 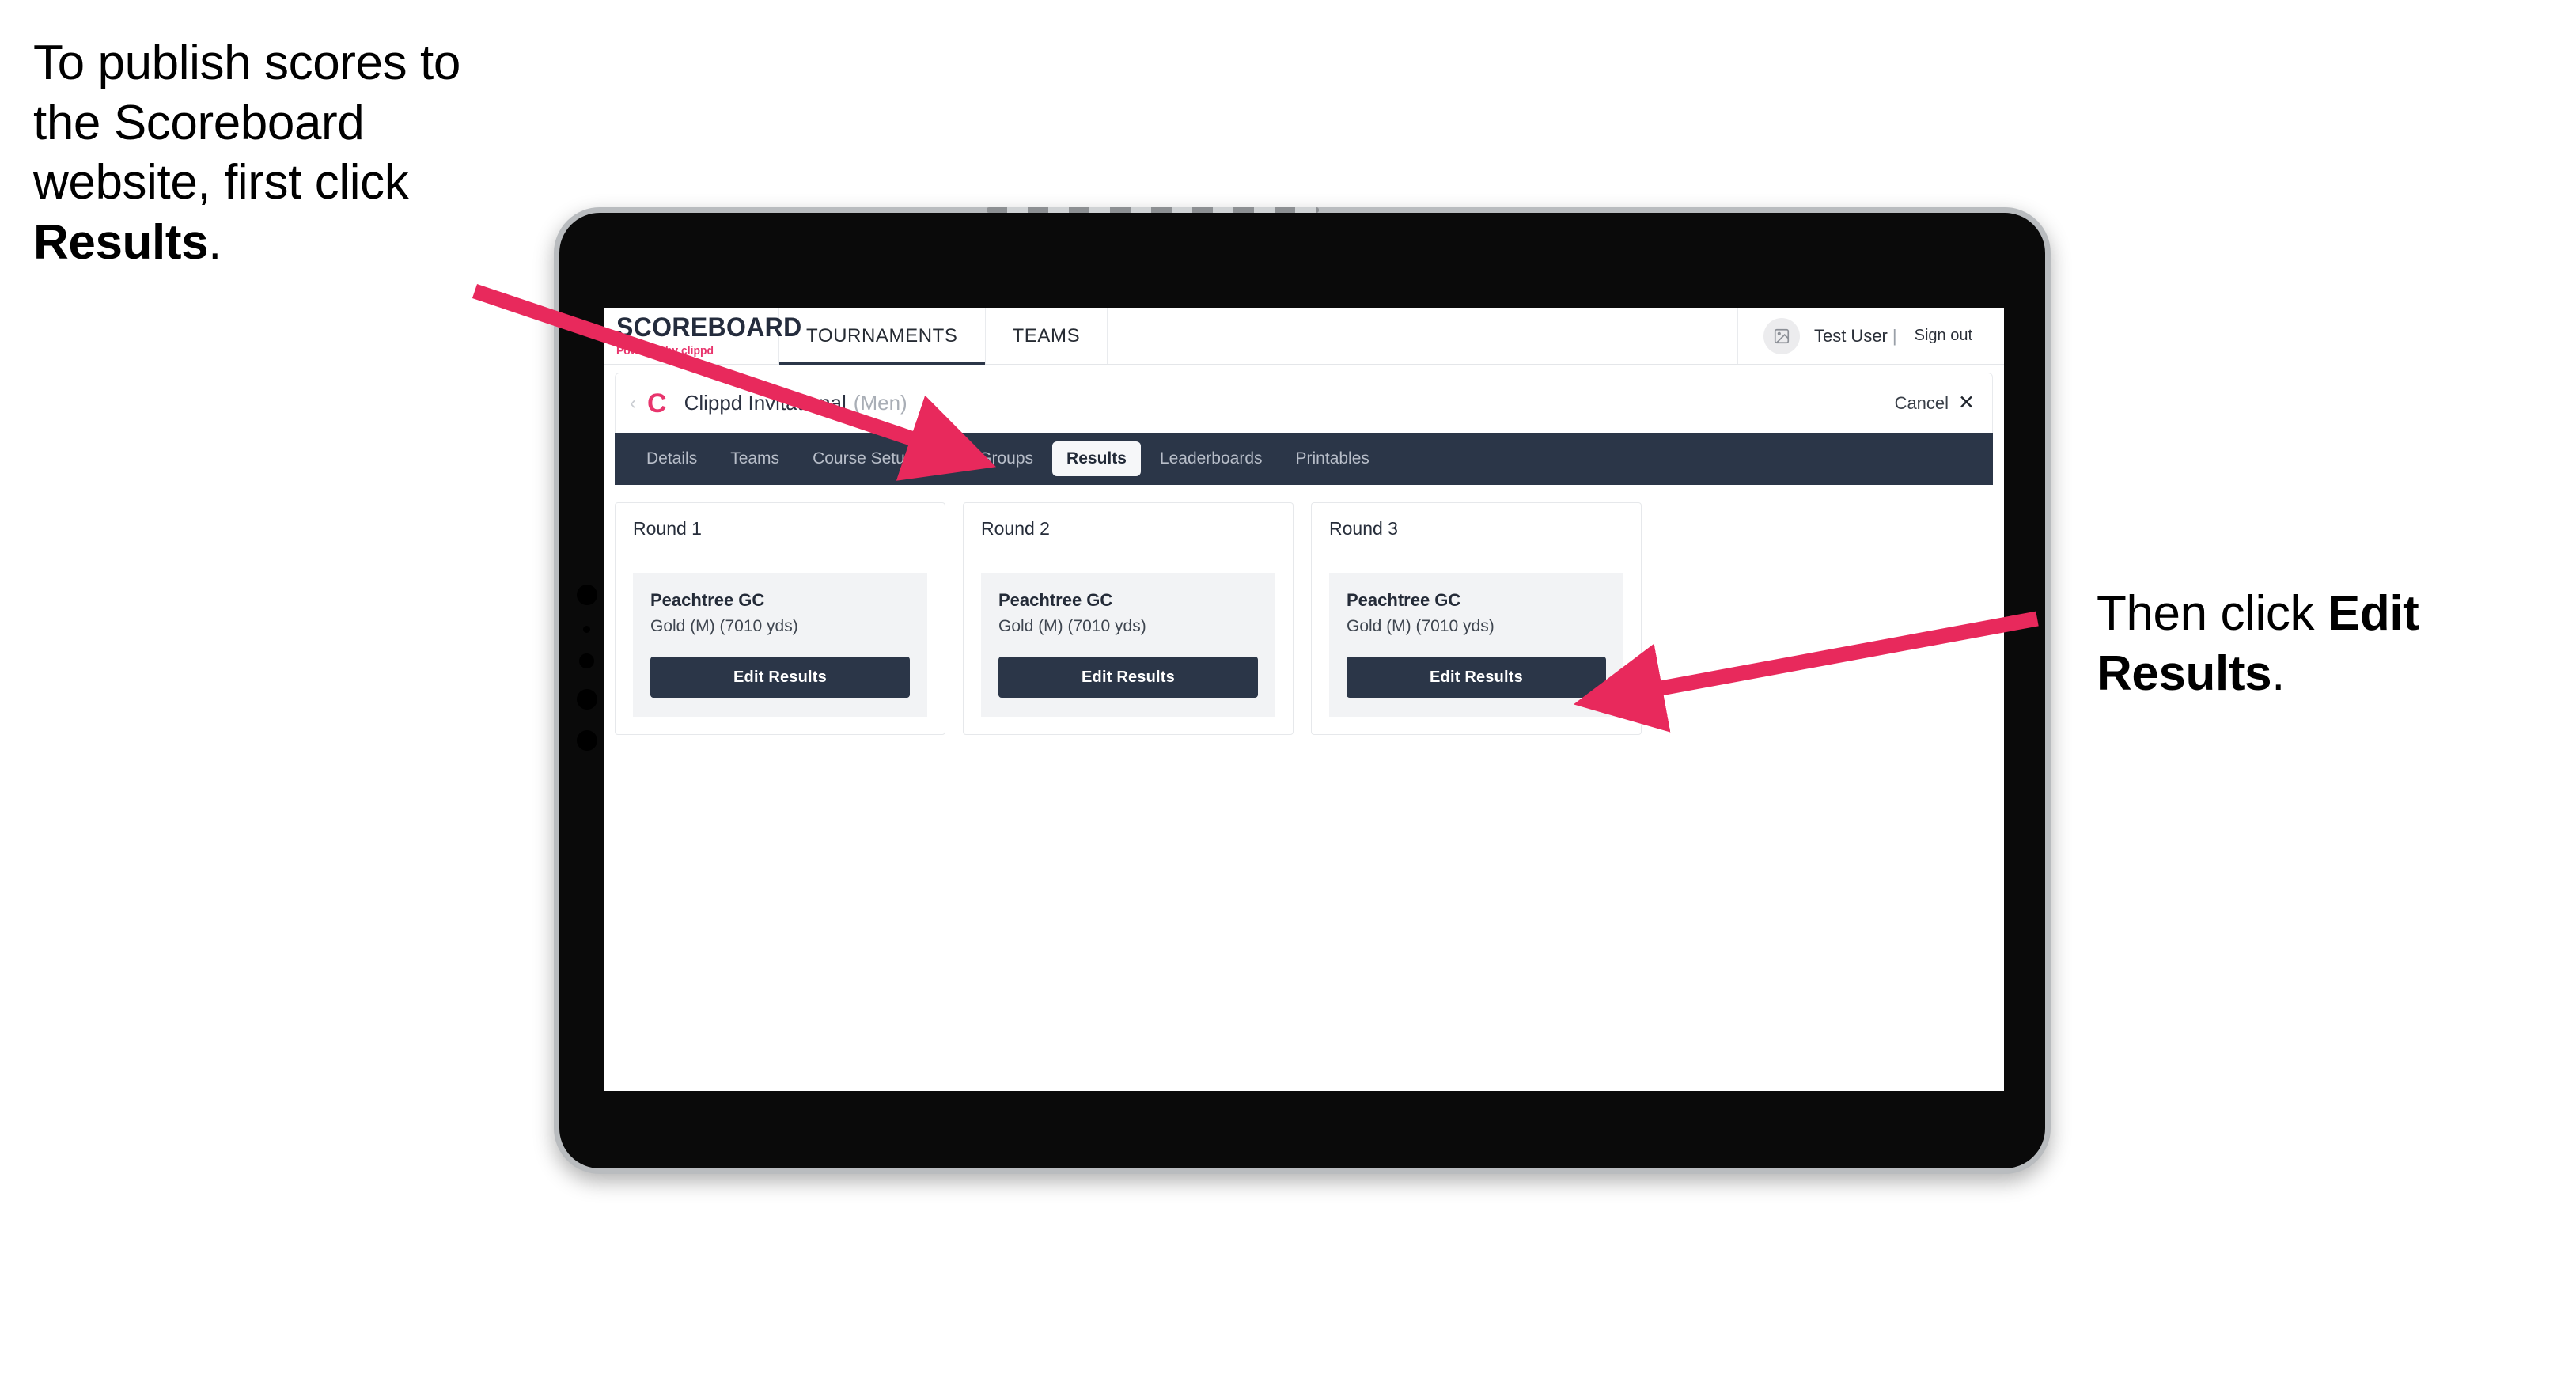 I want to click on tab-teams: TEAMS, so click(x=1047, y=336).